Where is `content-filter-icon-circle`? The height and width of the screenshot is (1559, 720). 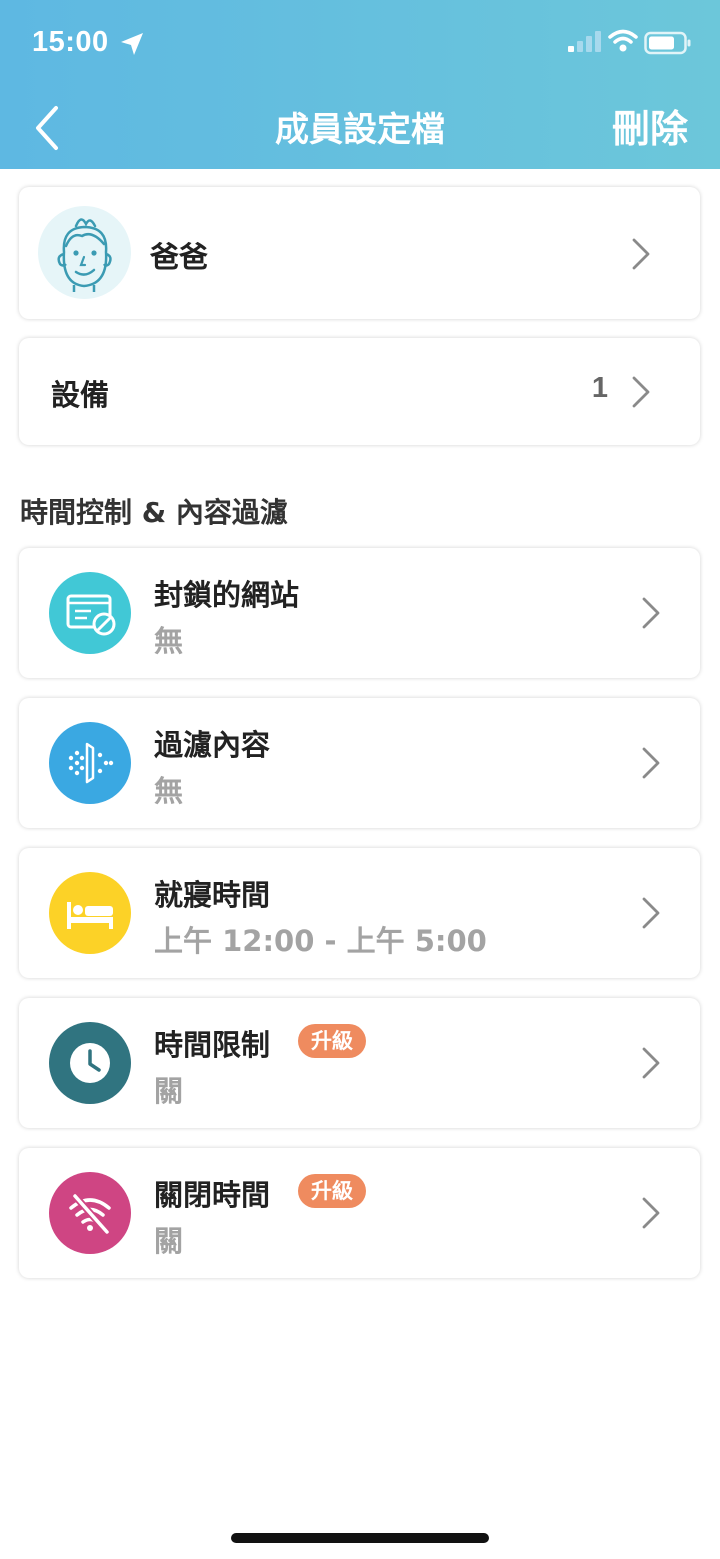 content-filter-icon-circle is located at coordinates (90, 763).